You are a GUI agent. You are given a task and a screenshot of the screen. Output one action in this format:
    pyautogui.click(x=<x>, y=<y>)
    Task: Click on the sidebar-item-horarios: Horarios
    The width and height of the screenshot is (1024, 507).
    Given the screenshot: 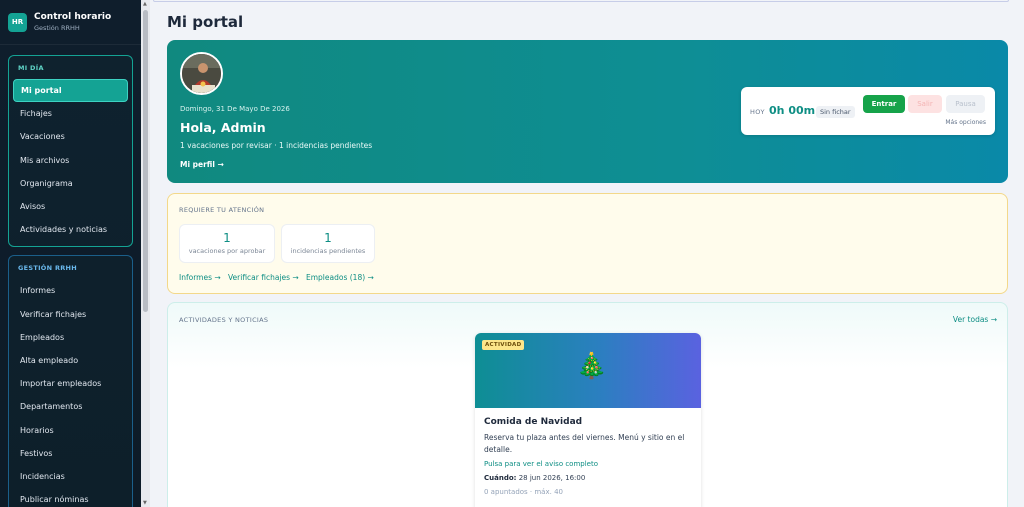 What is the action you would take?
    pyautogui.click(x=70, y=429)
    